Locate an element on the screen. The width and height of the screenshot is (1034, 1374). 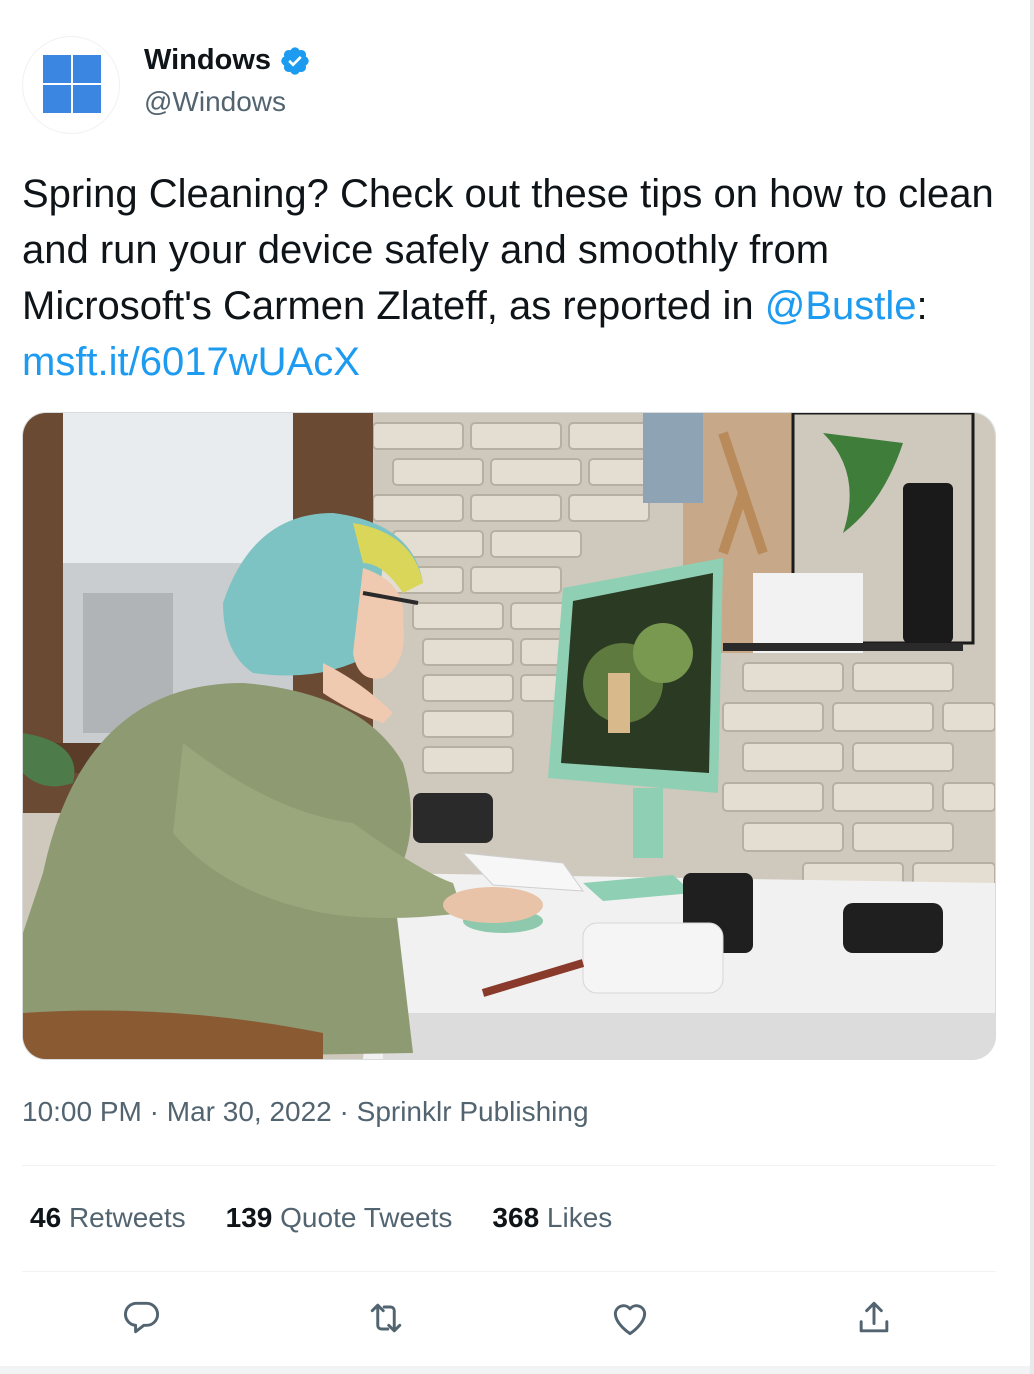
action-bar is located at coordinates (515, 1321).